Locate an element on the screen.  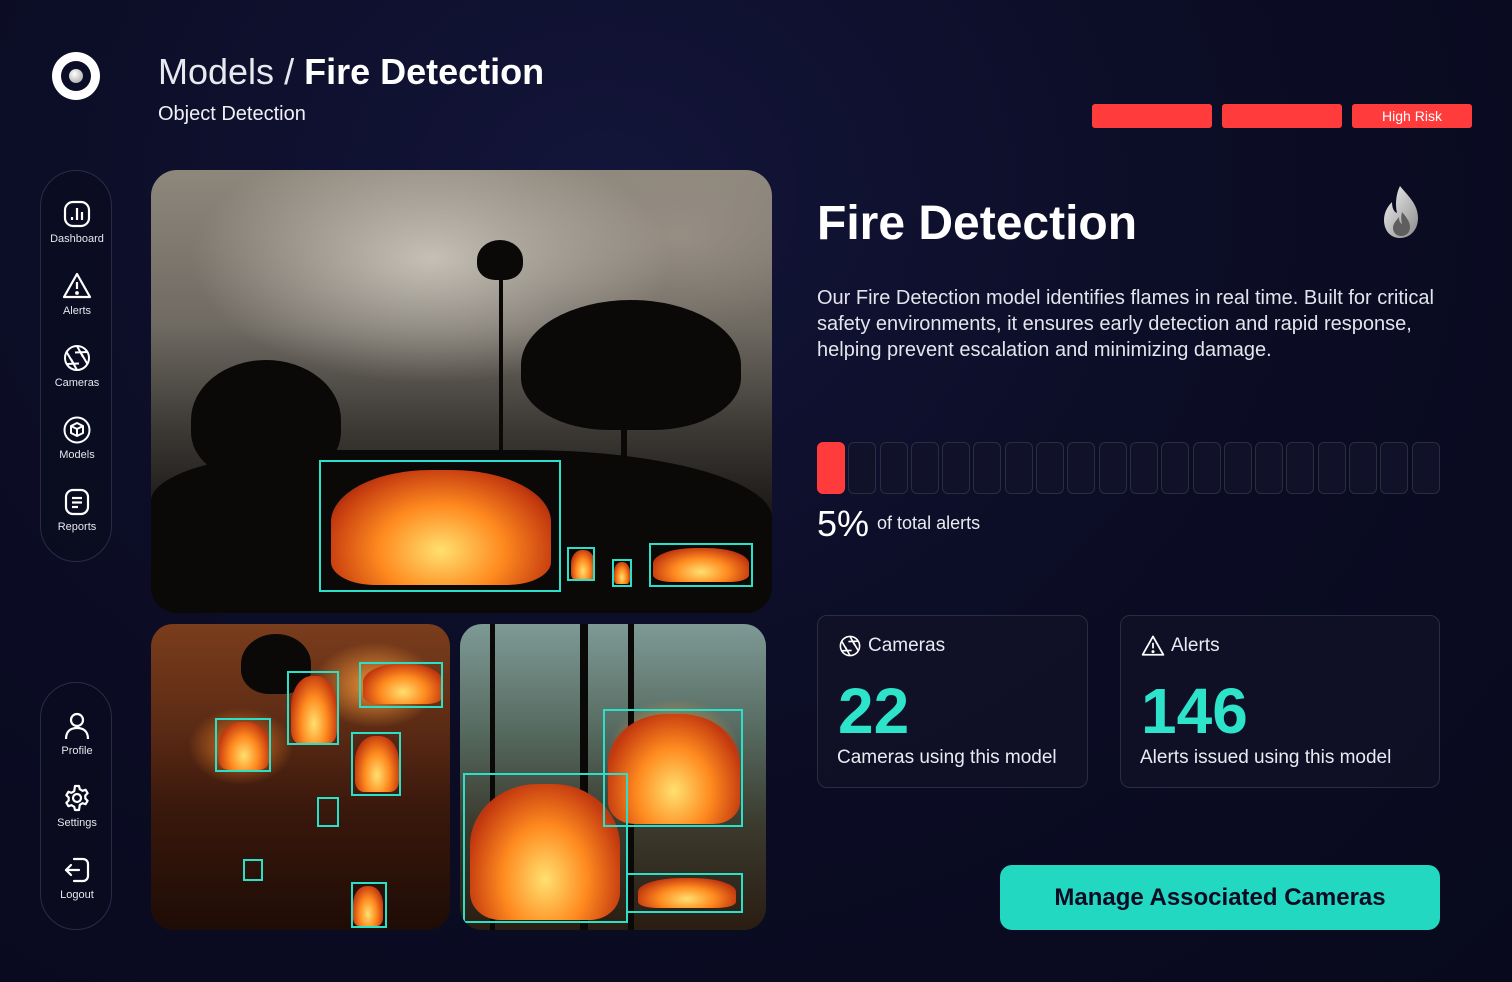
fire-icon is located at coordinates (1401, 213).